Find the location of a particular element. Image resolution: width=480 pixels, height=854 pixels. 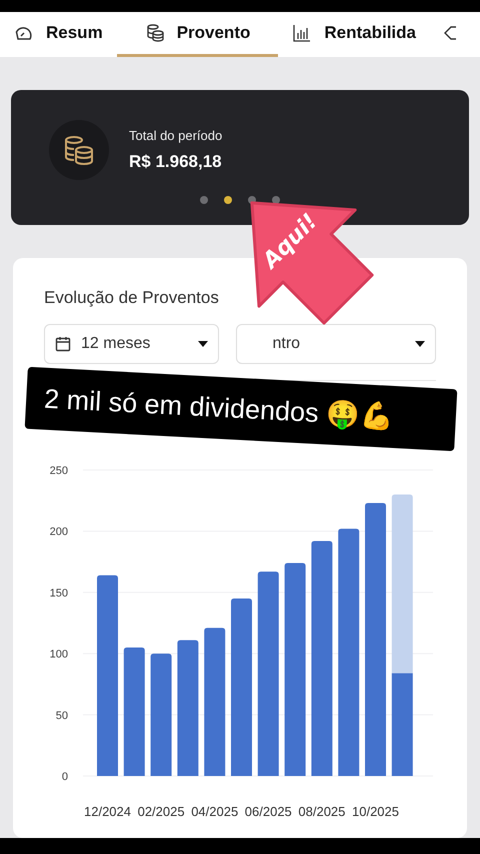

axis-label: 06/2025 is located at coordinates (268, 811).